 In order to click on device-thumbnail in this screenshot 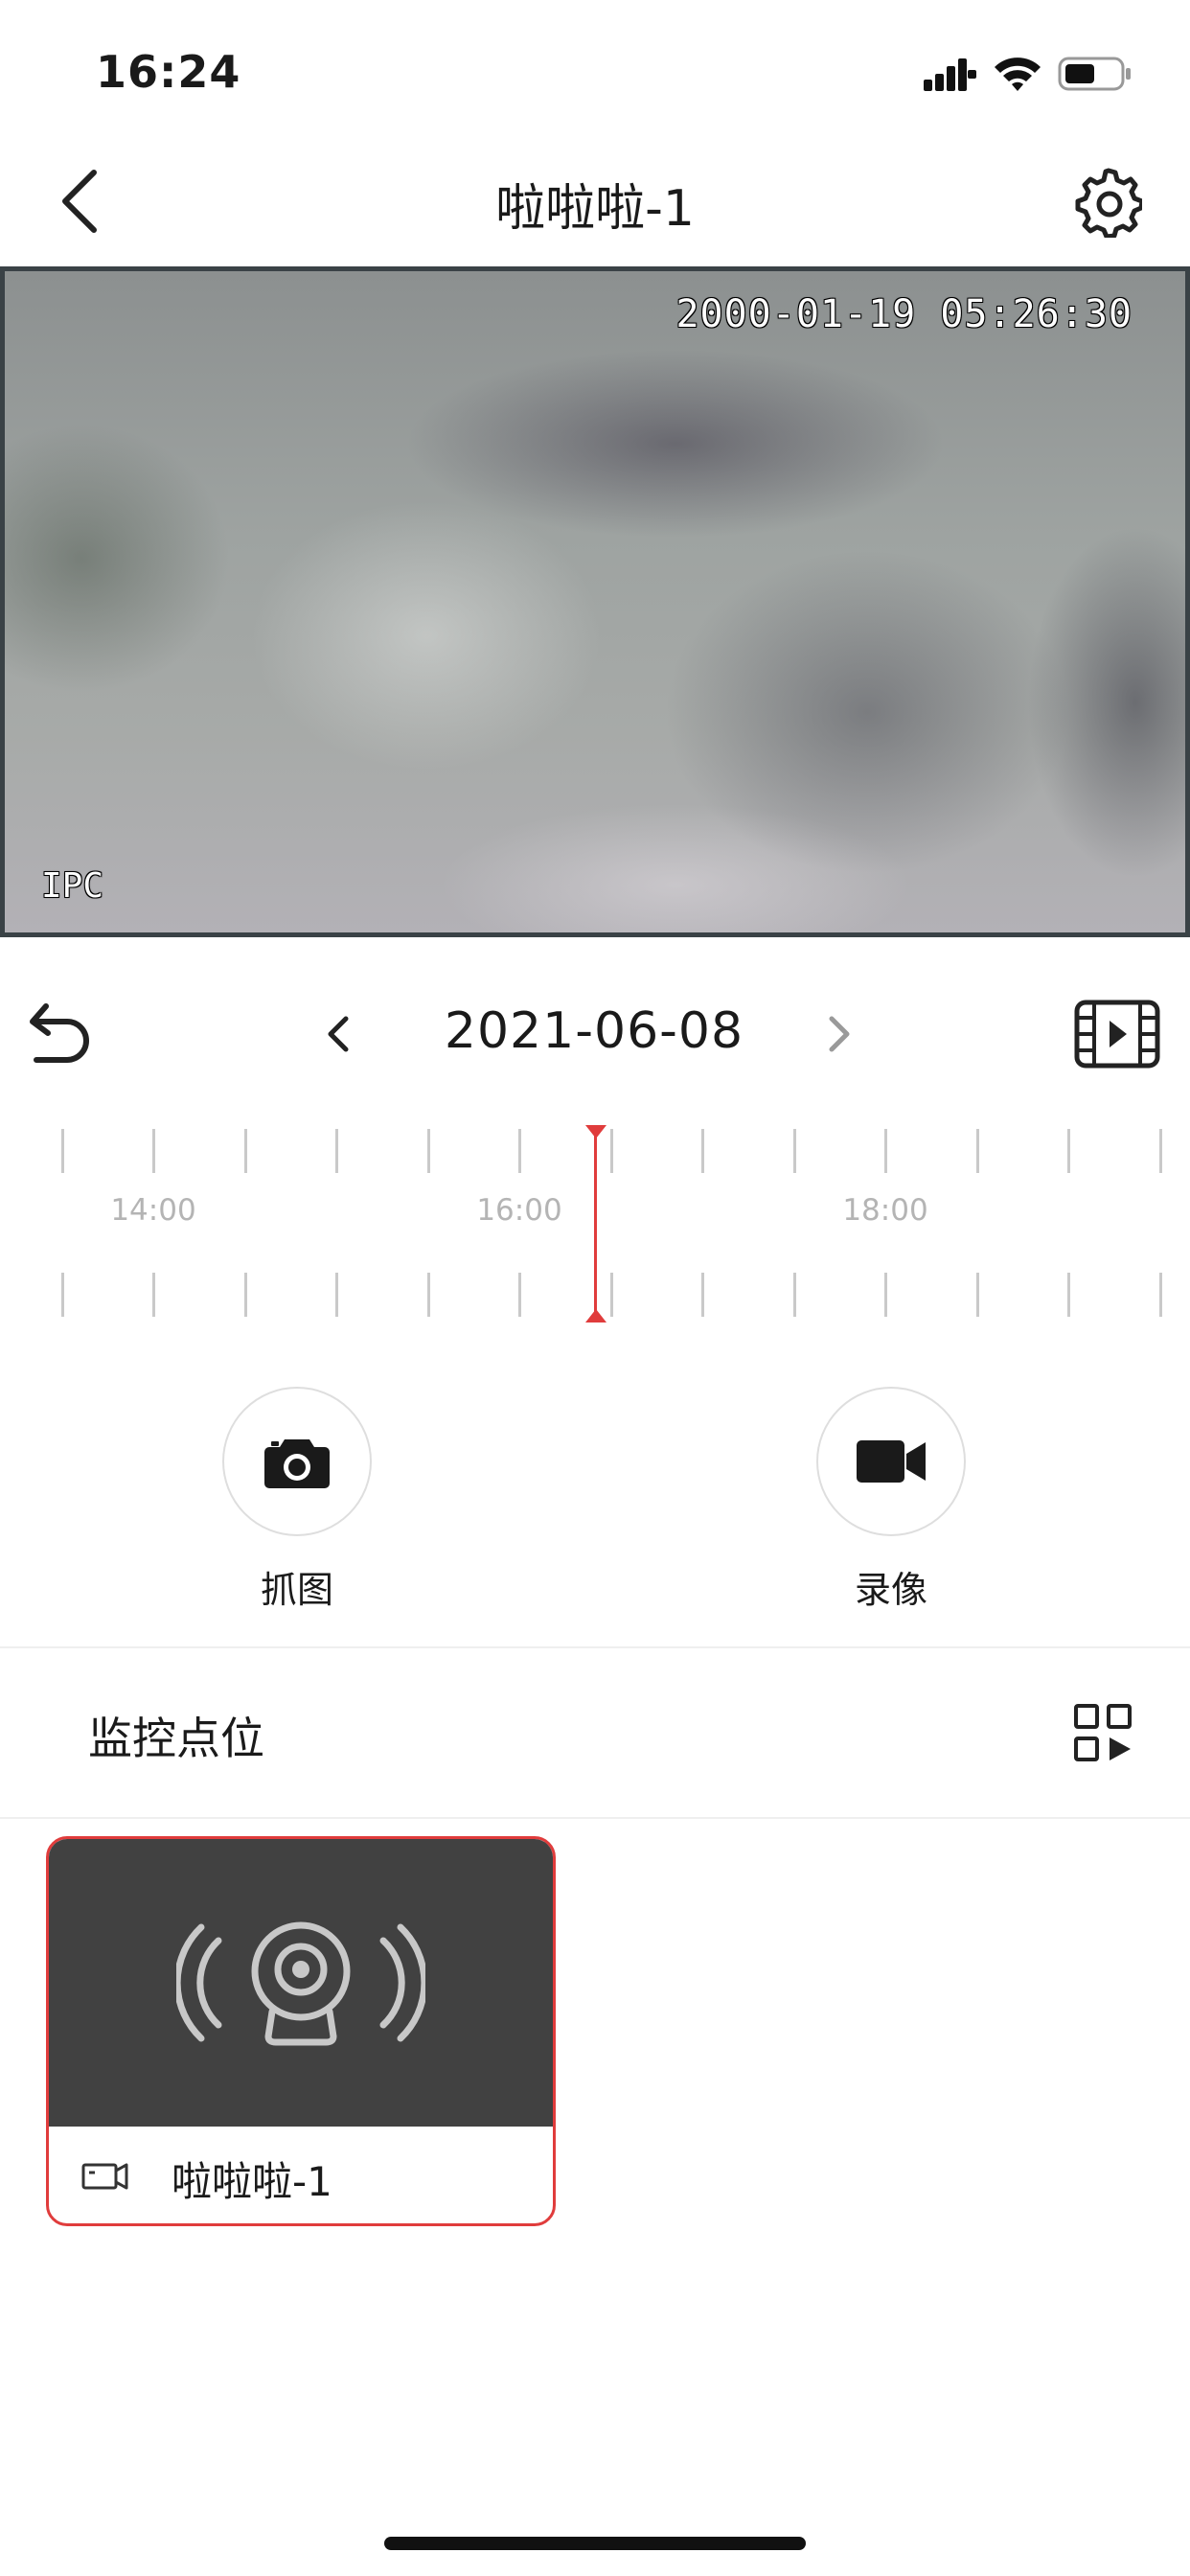, I will do `click(301, 1983)`.